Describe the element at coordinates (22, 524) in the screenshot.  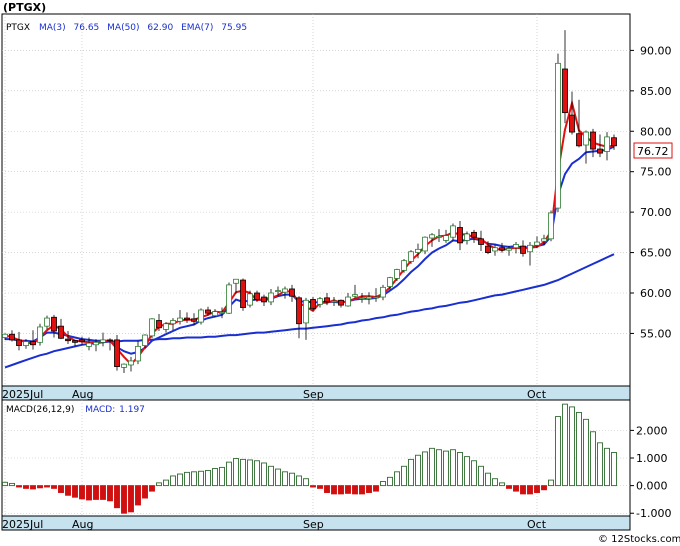
I see `macd-x-tick-label: 2025Jul` at that location.